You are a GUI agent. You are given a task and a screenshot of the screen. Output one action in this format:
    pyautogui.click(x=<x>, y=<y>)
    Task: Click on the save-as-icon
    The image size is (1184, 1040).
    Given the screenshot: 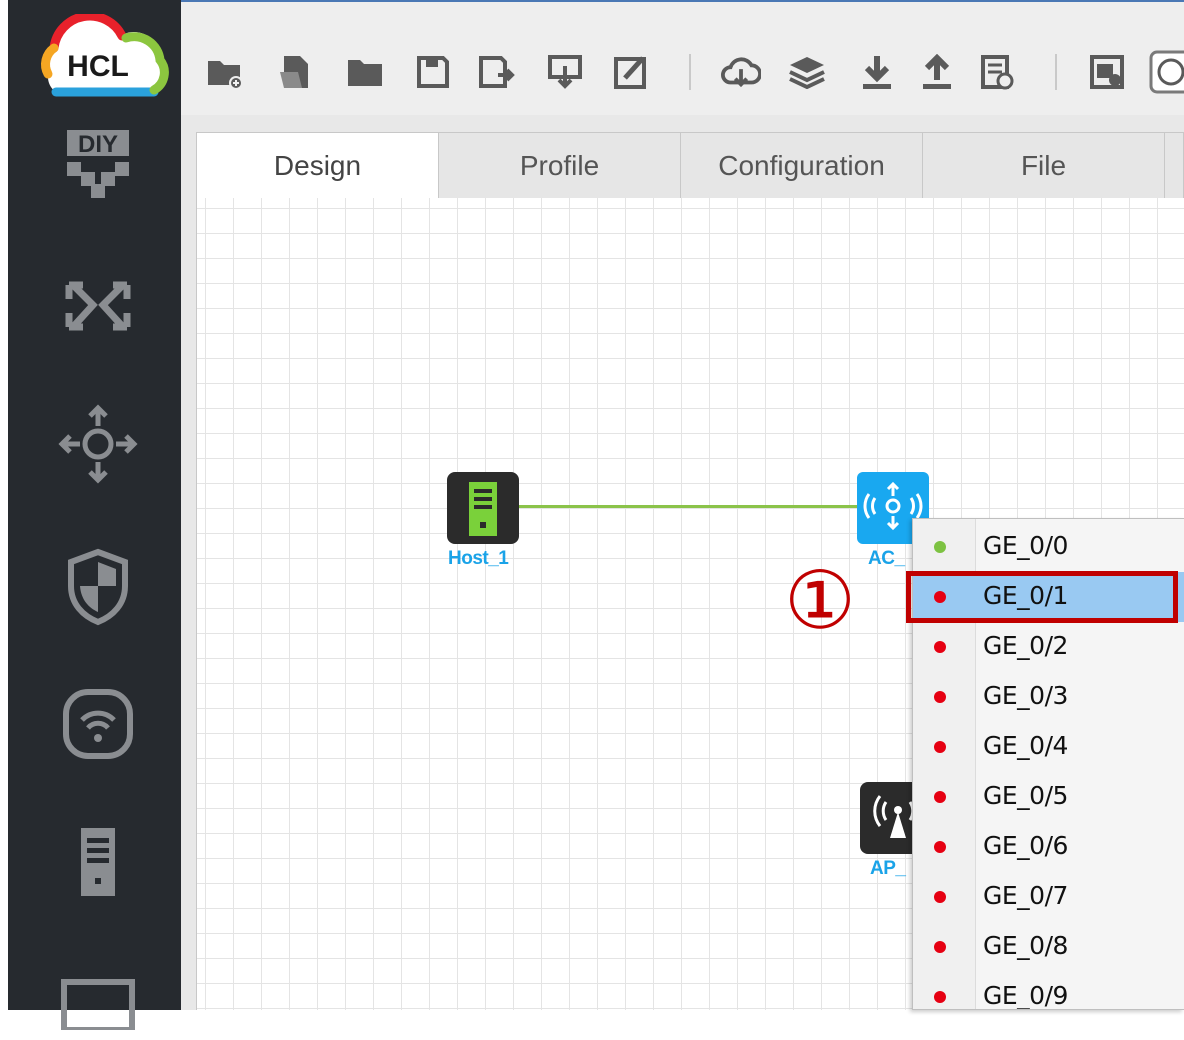 What is the action you would take?
    pyautogui.click(x=497, y=72)
    